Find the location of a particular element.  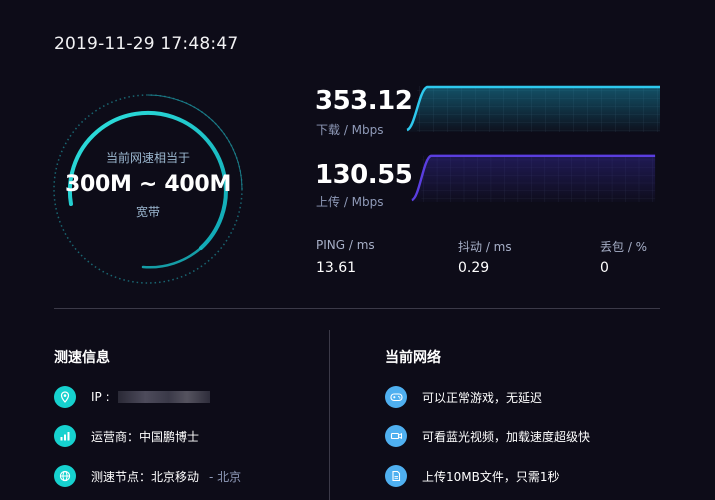

ping-value: 13.61 is located at coordinates (336, 268).